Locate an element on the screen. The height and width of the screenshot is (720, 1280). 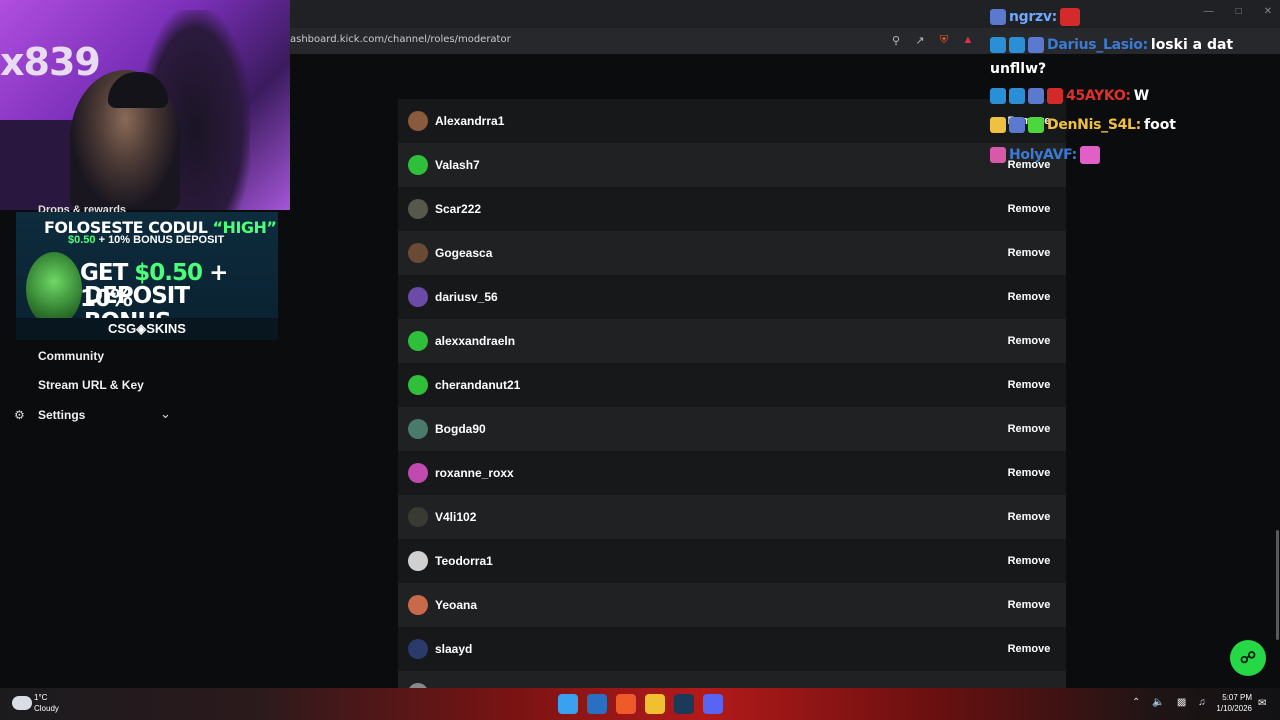
sidebar-item-stream-url: Stream URL & Key is located at coordinates (91, 385).